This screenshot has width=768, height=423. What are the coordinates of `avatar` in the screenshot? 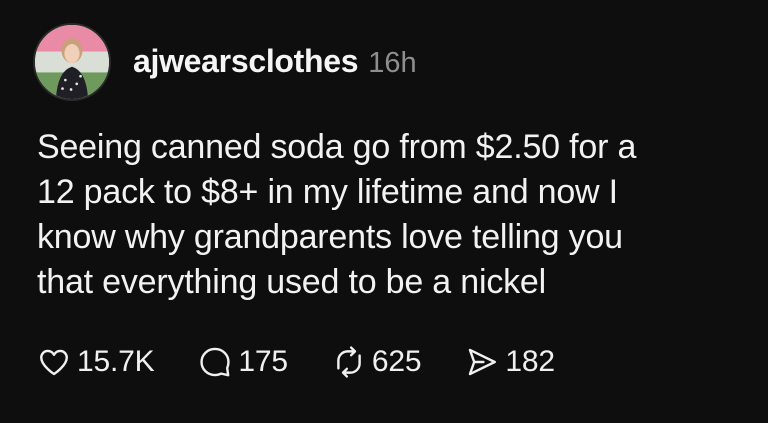 It's located at (72, 62).